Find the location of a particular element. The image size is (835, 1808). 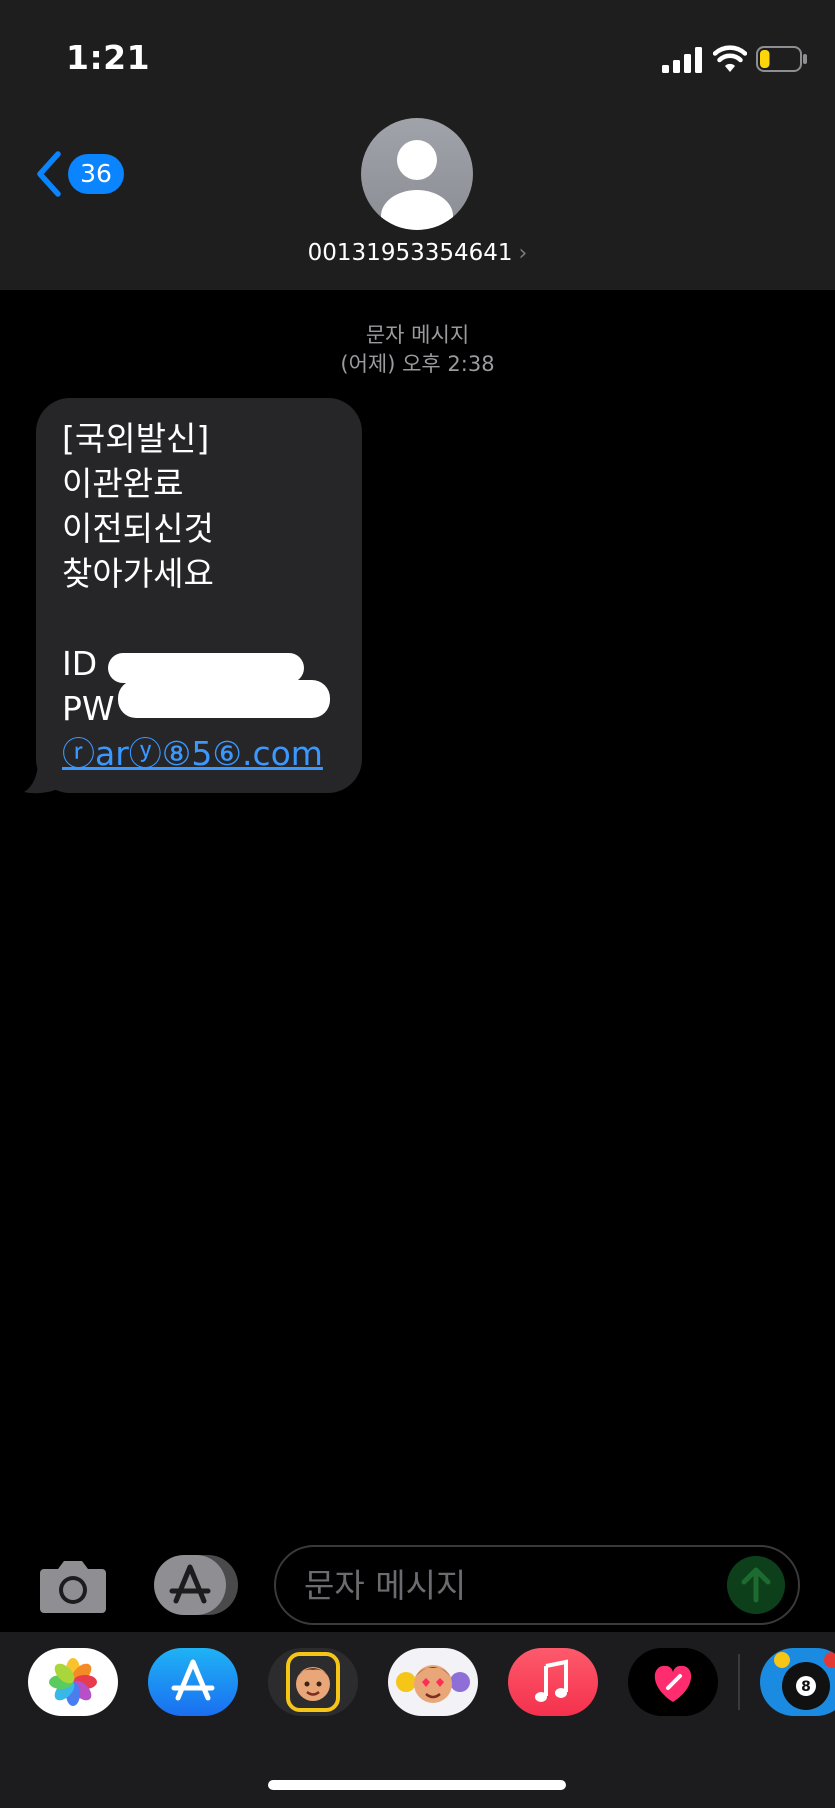

8-ball-pool-app-icon: 8 is located at coordinates (797, 1682).